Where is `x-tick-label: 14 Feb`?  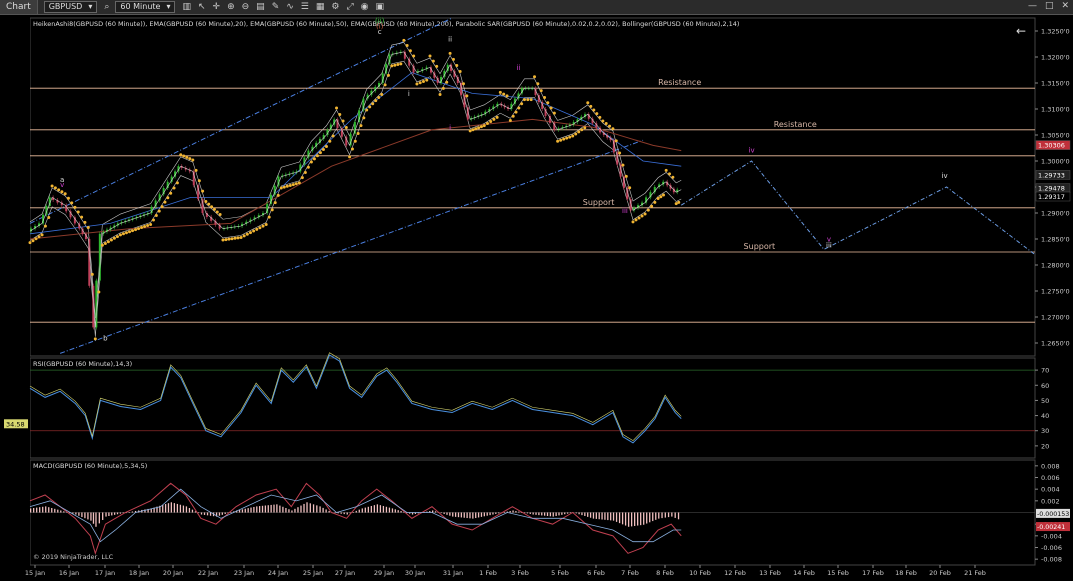
x-tick-label: 14 Feb is located at coordinates (804, 573).